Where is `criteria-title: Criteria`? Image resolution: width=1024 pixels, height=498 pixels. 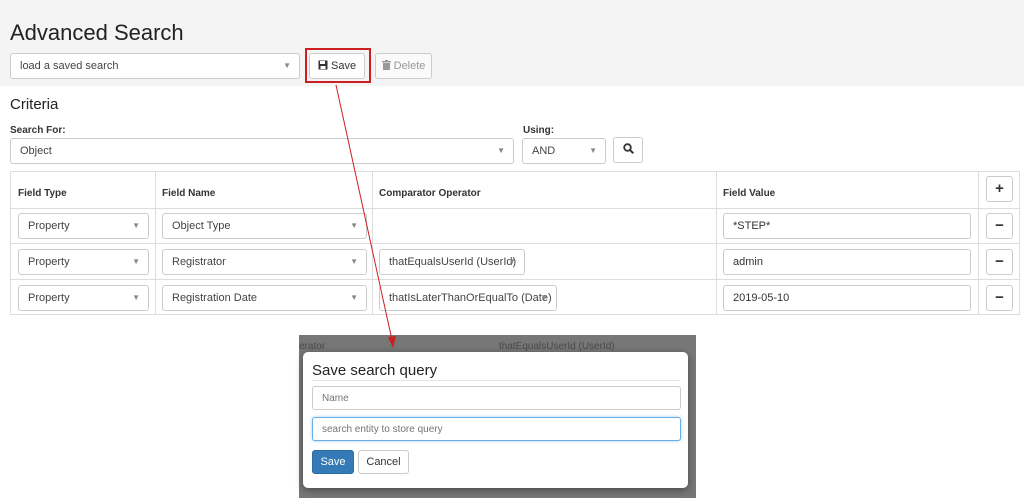
criteria-title: Criteria is located at coordinates (34, 104).